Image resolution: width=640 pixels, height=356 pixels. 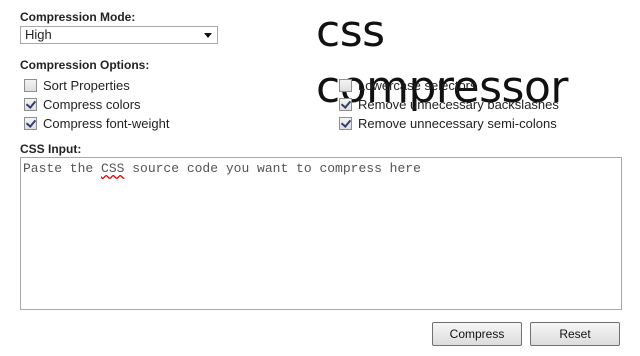 I want to click on compress-colors-checkbox, so click(x=30, y=104).